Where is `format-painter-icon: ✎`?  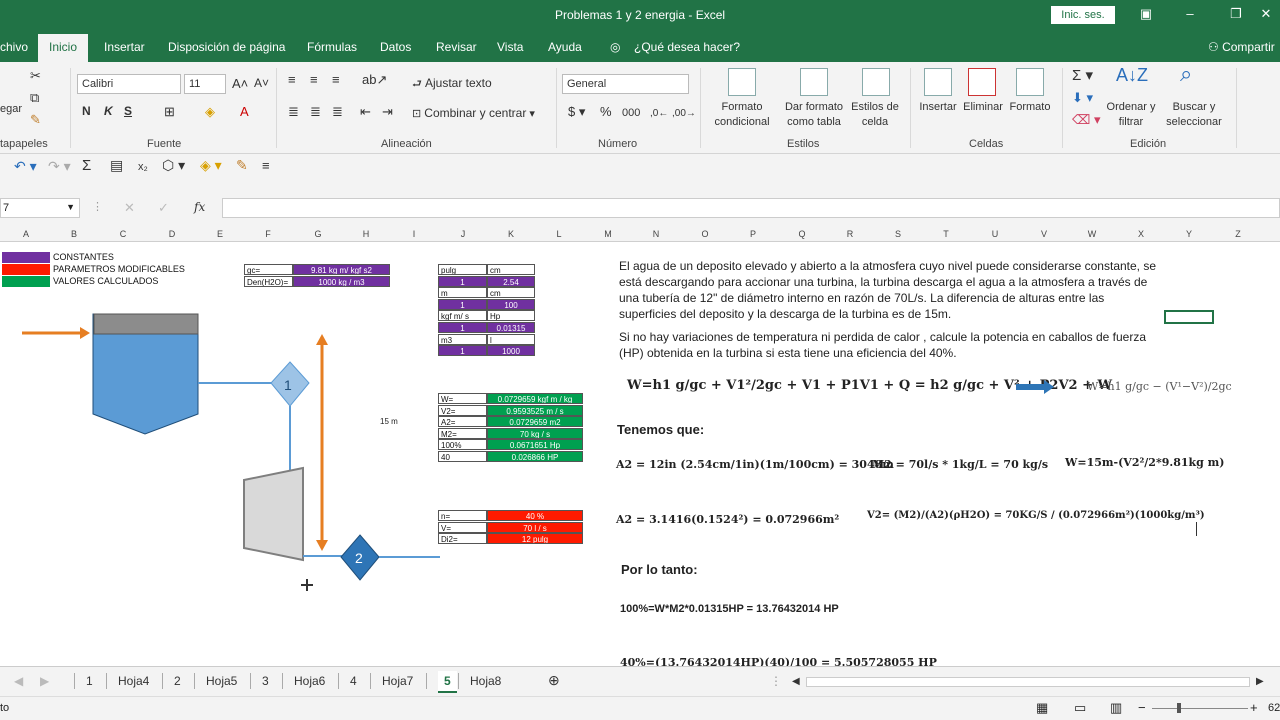
format-painter-icon: ✎ is located at coordinates (35, 119).